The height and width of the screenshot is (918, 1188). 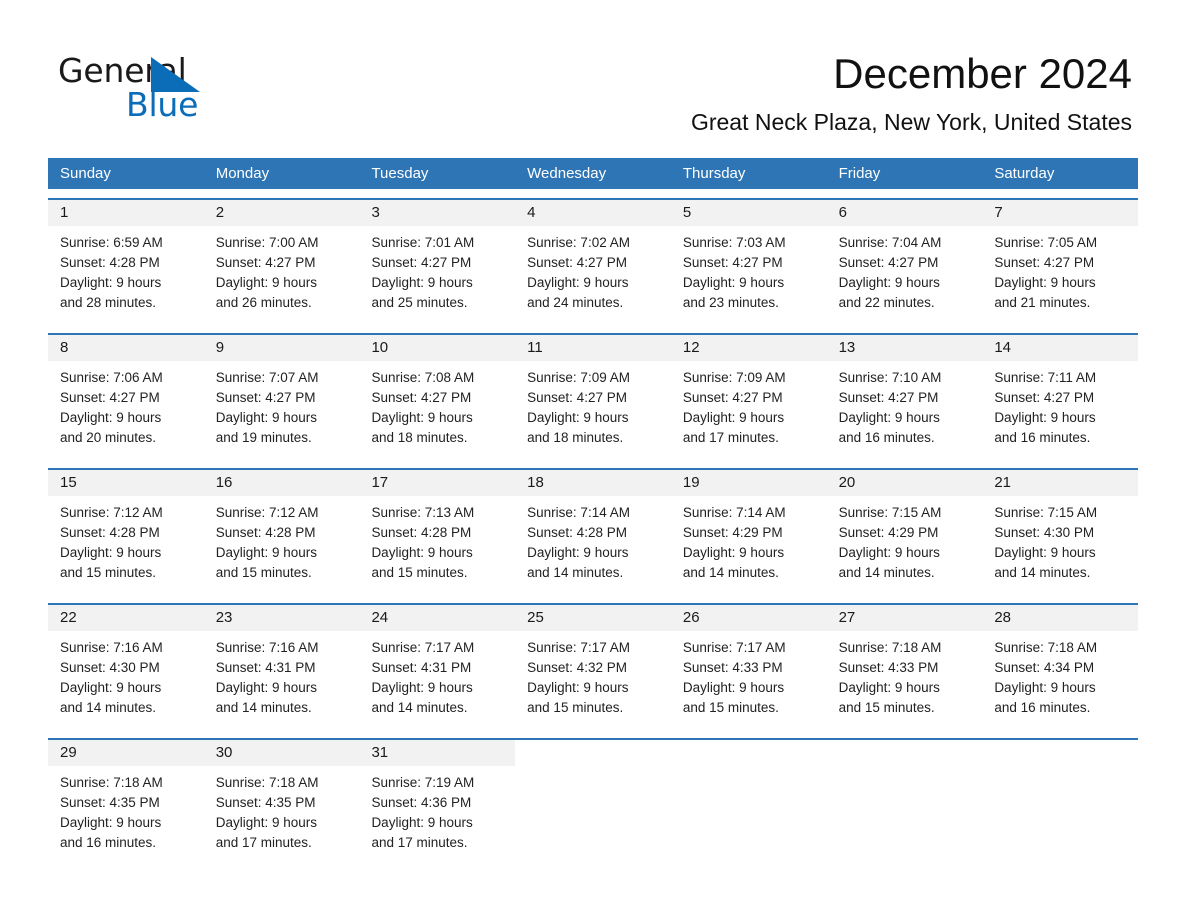 I want to click on day-cell-empty, so click(x=904, y=802).